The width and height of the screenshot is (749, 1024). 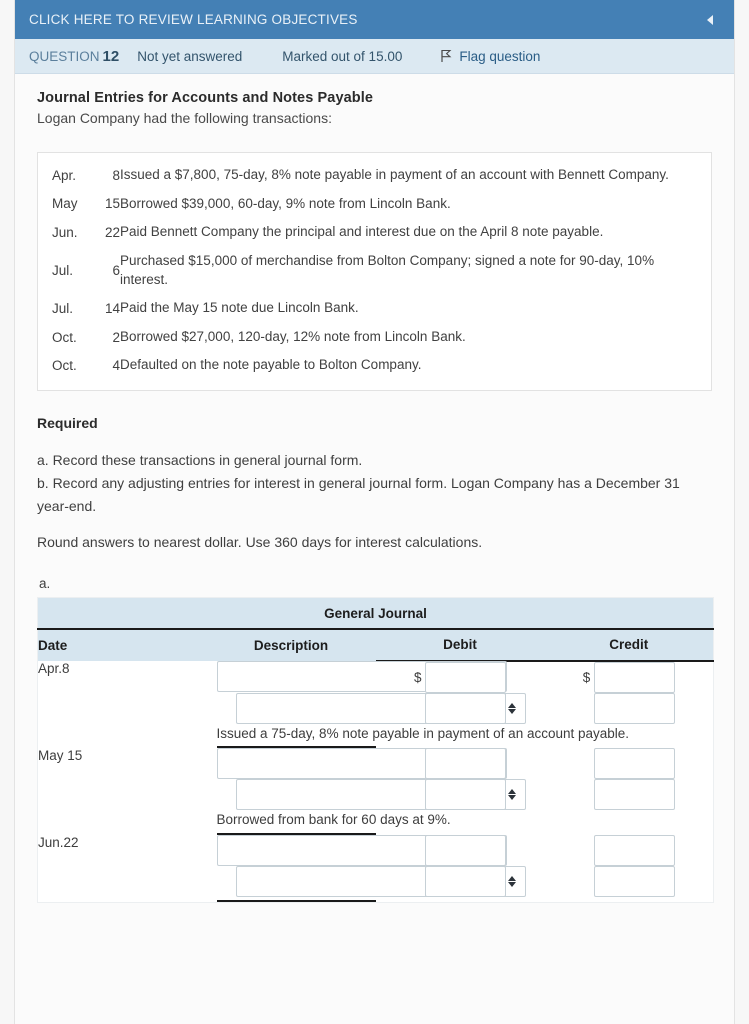 What do you see at coordinates (122, 791) in the screenshot?
I see `journal-entry-date: May 15` at bounding box center [122, 791].